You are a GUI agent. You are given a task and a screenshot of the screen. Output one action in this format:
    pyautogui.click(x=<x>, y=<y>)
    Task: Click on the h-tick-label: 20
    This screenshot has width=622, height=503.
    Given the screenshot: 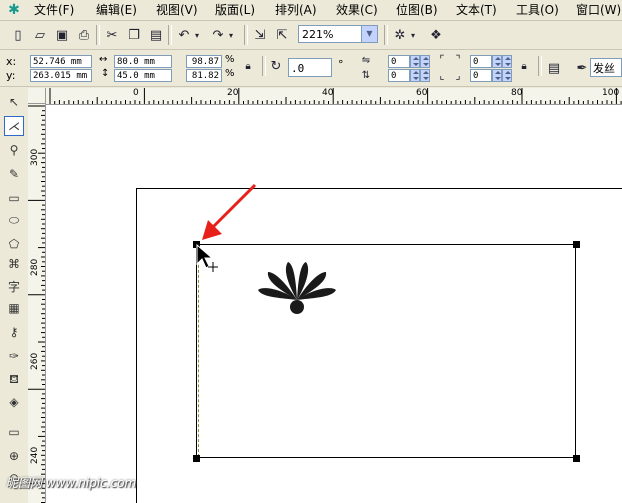 What is the action you would take?
    pyautogui.click(x=233, y=93)
    